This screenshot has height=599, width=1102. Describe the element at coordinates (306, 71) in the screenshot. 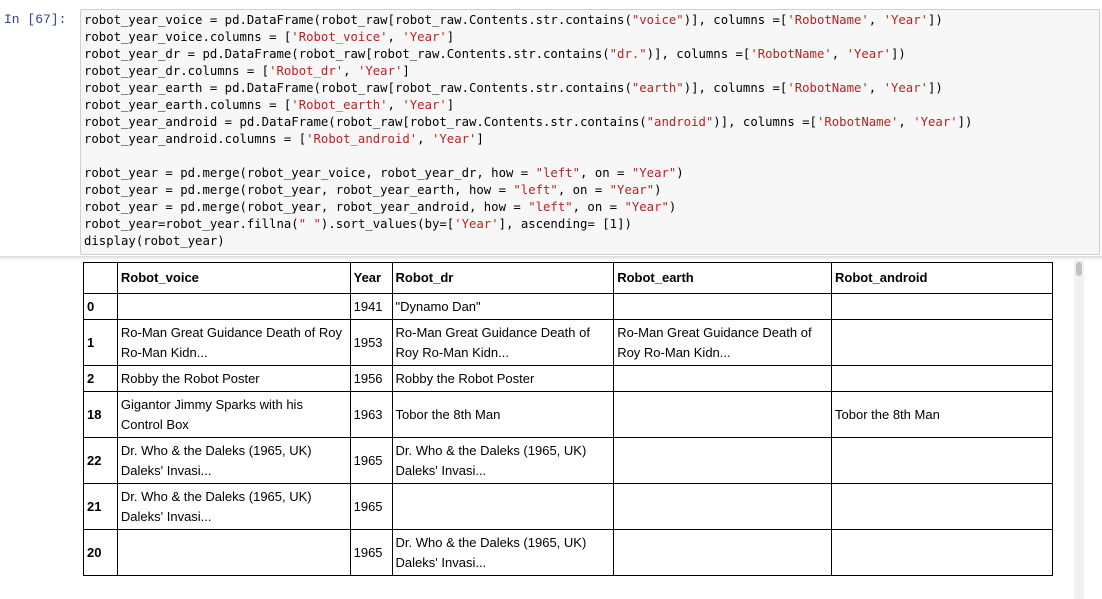

I see `code-string: 'Robot_dr'` at that location.